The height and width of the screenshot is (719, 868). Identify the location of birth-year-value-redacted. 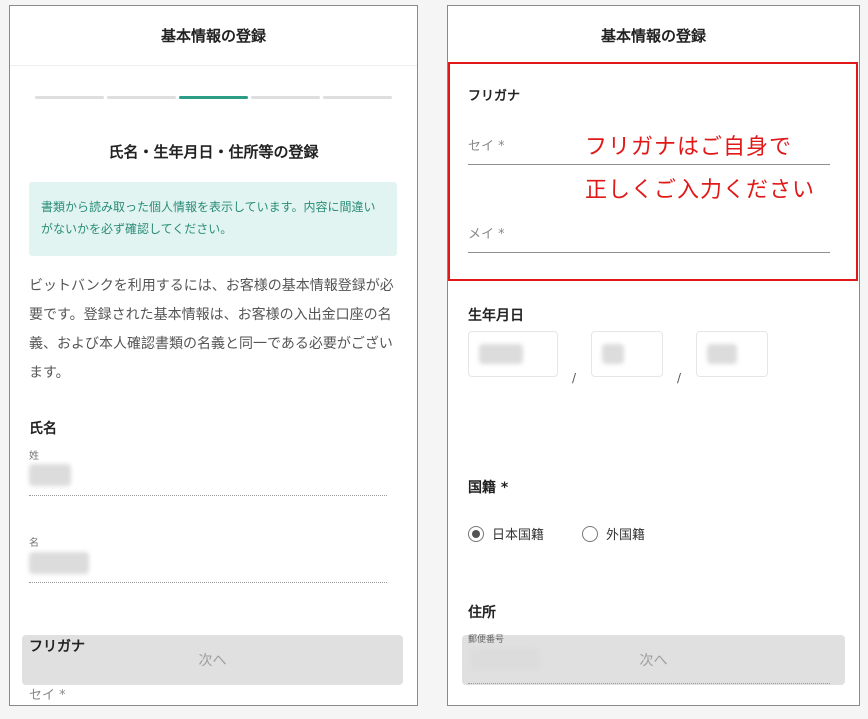
(501, 354).